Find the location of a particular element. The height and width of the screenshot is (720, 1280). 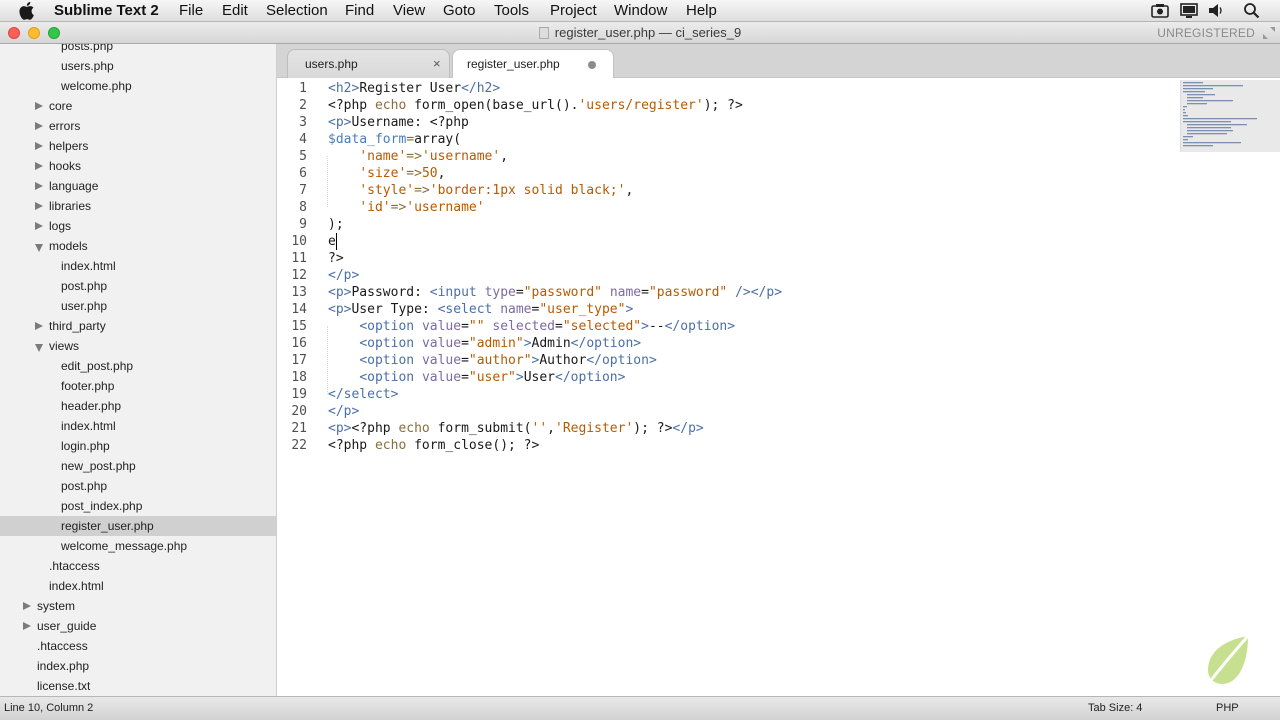

sidebar-file-item: register_user.php is located at coordinates (138, 526).